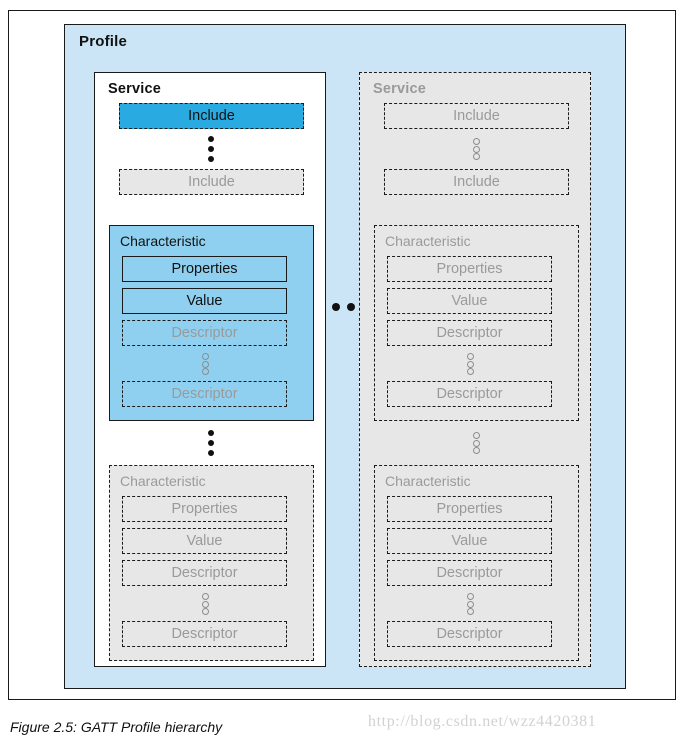 The width and height of the screenshot is (685, 746). Describe the element at coordinates (211, 116) in the screenshot. I see `include-block-highlighted: Include` at that location.